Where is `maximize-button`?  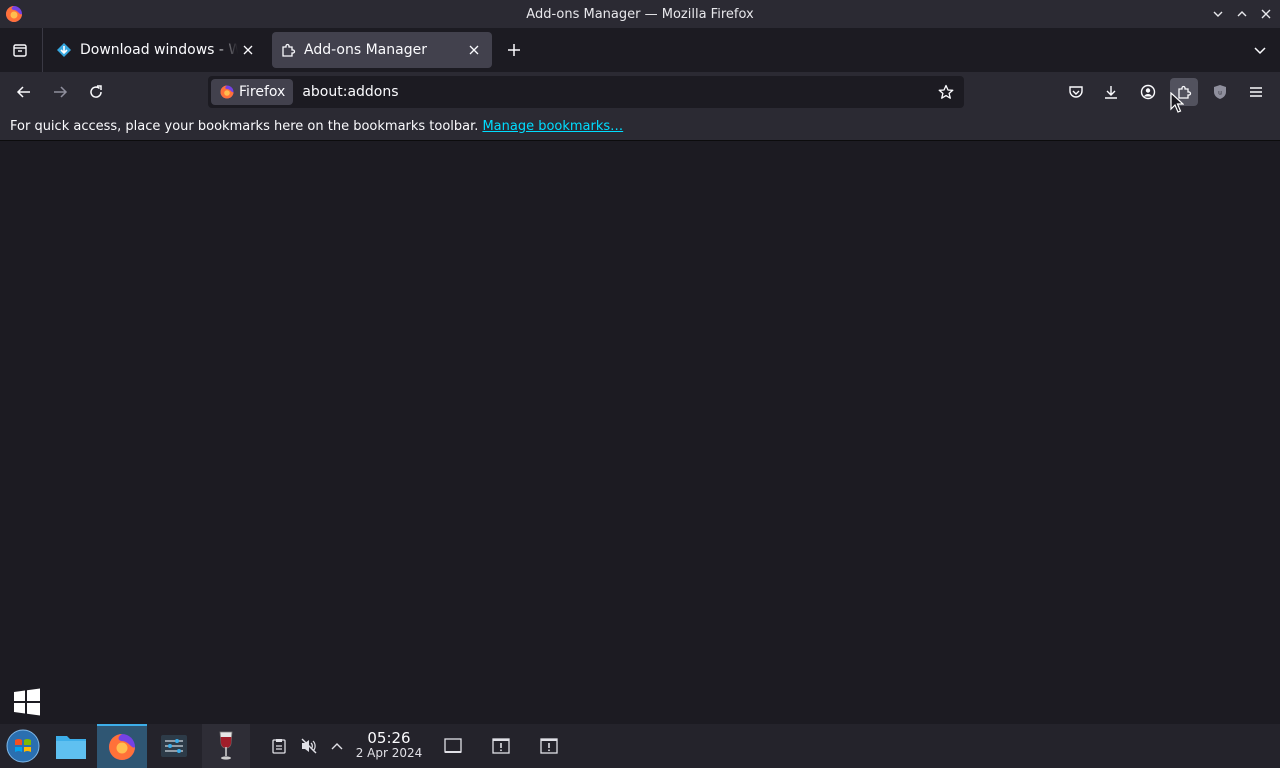
maximize-button is located at coordinates (1242, 14).